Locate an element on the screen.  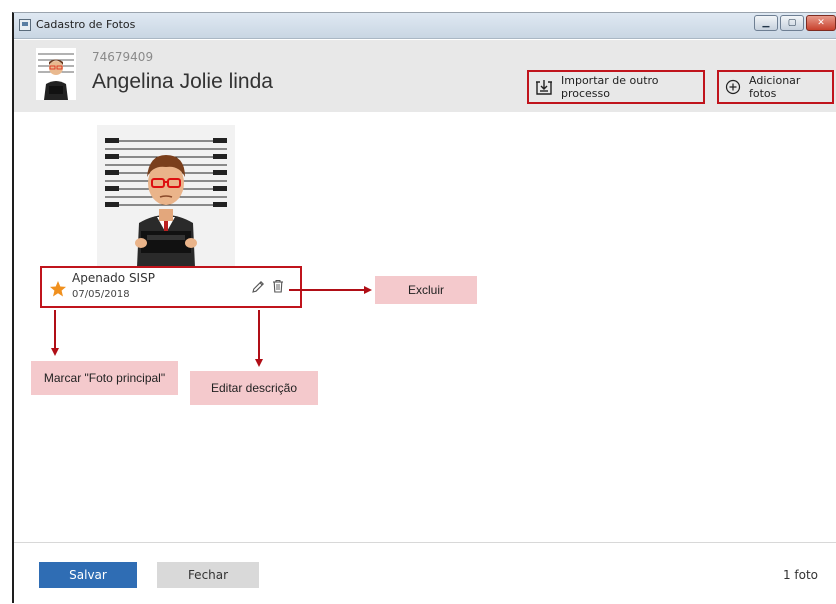
window-title: Cadastro de Fotos is located at coordinates (86, 24).